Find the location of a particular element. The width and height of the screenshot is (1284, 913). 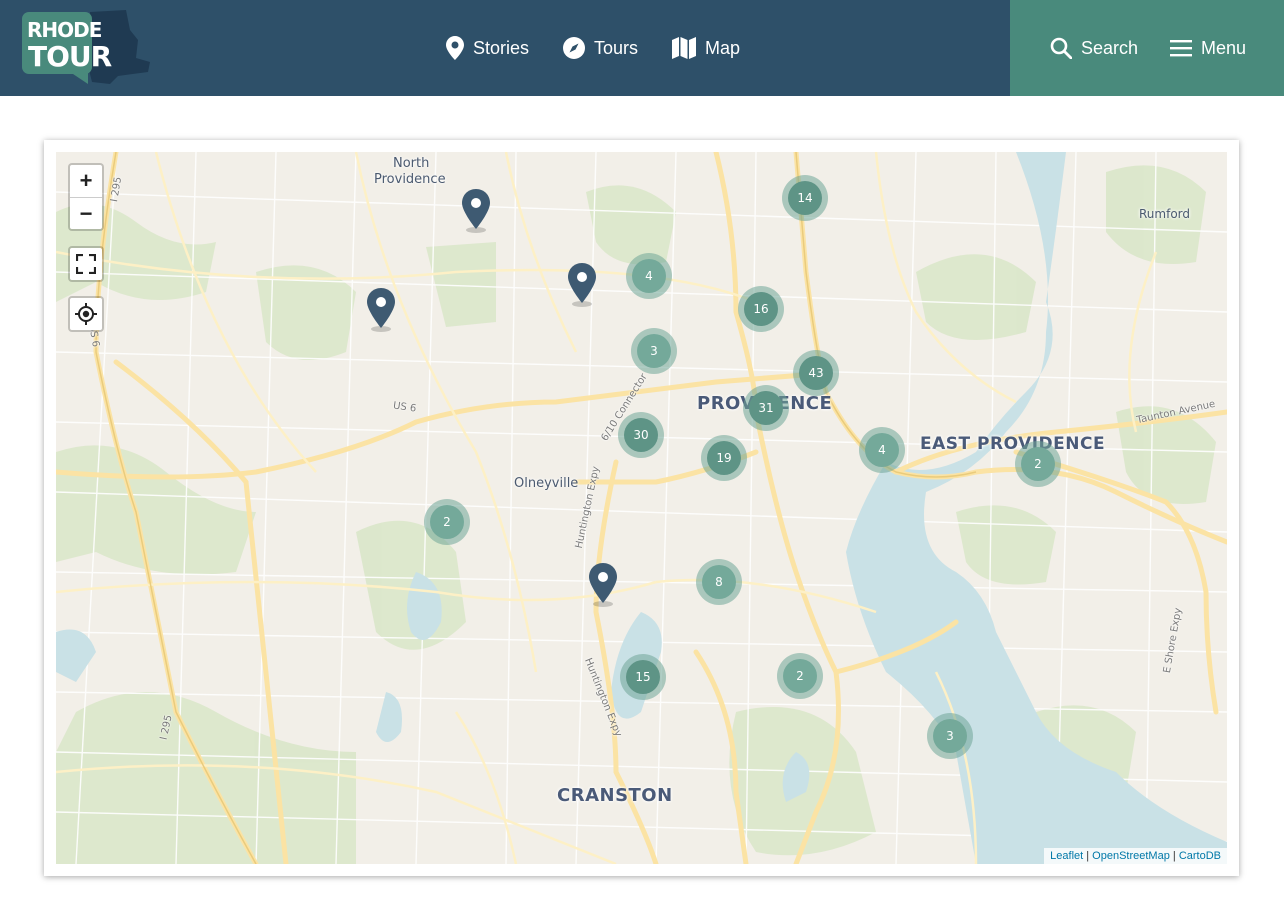

zoom-out-button: − is located at coordinates (86, 213).